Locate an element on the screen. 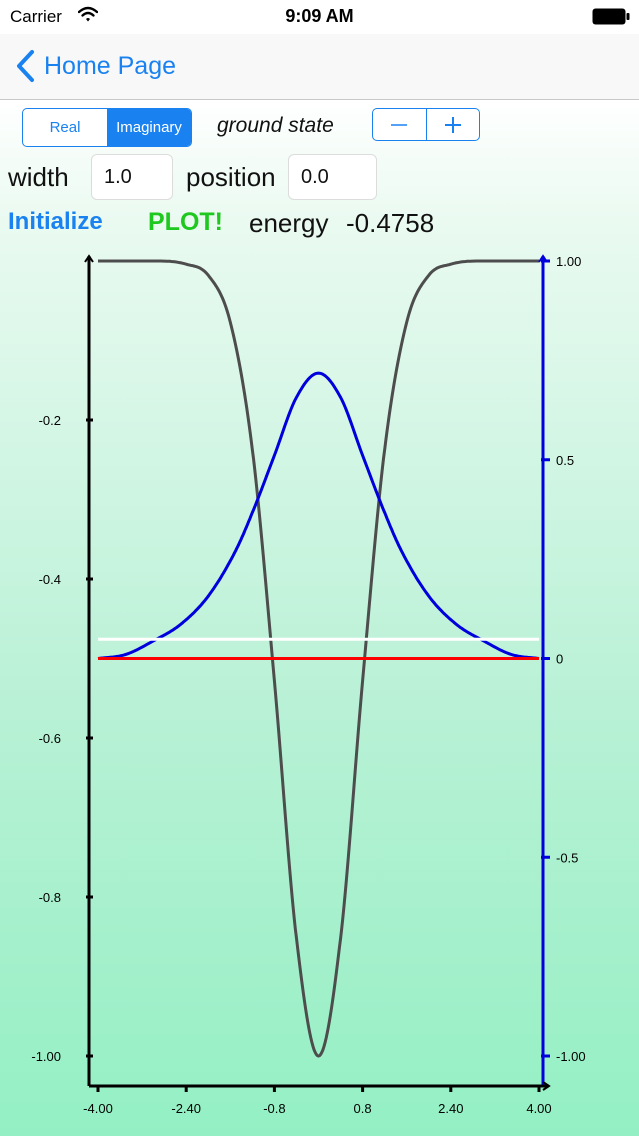 The image size is (639, 1136). decrement-button is located at coordinates (399, 124).